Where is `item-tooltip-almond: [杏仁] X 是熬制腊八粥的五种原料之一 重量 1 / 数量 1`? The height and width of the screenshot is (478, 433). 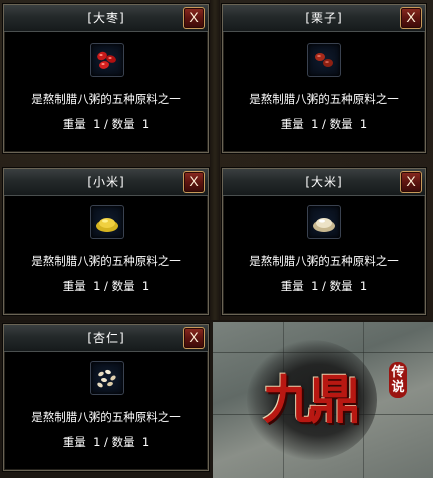
item-tooltip-almond: [杏仁] X 是熬制腊八粥的五种原料之一 重量 1 / 数量 1 is located at coordinates (106, 397).